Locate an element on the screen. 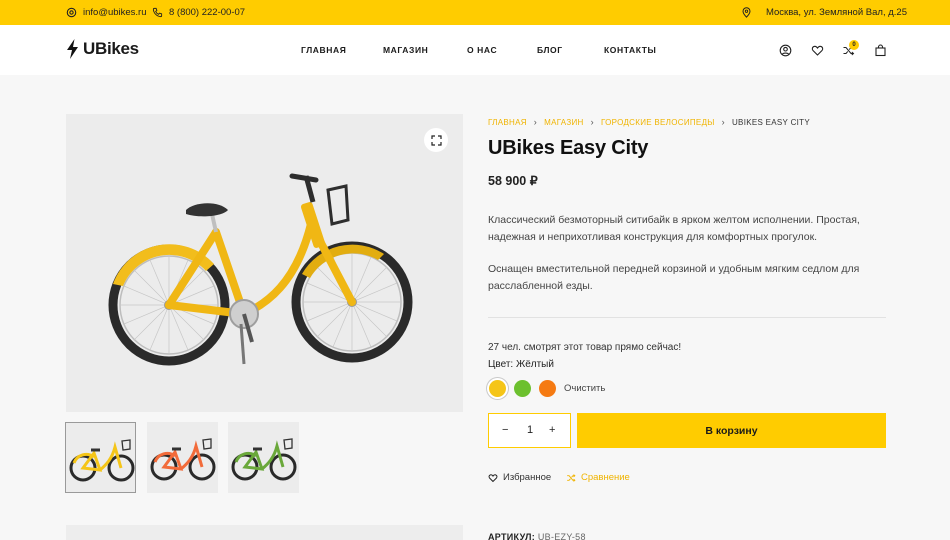 Image resolution: width=950 pixels, height=540 pixels. divider is located at coordinates (687, 317).